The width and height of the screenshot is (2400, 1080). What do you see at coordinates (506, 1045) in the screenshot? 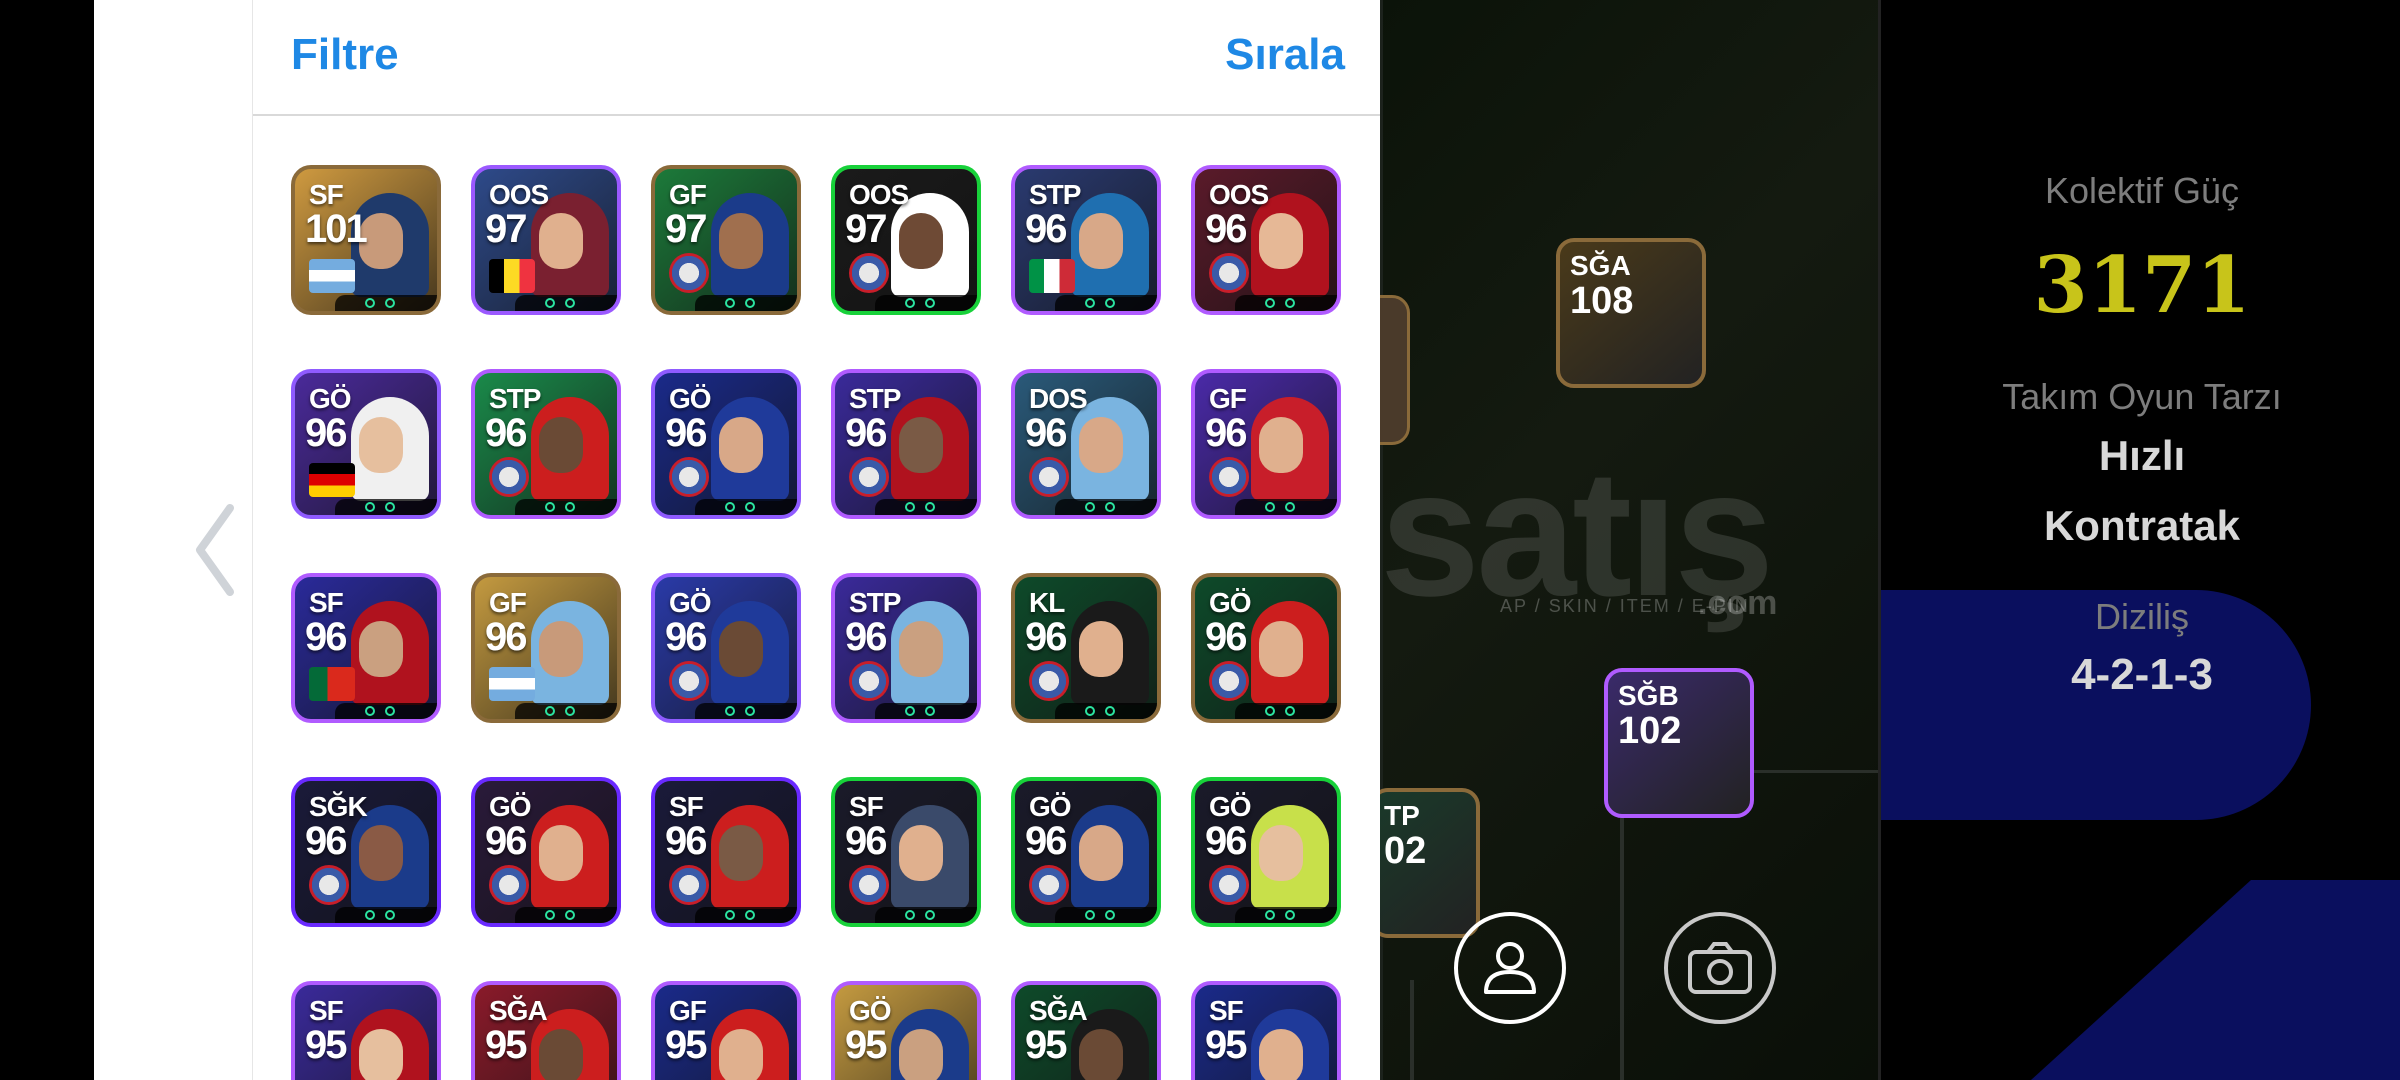
I see `card-rating: 95` at bounding box center [506, 1045].